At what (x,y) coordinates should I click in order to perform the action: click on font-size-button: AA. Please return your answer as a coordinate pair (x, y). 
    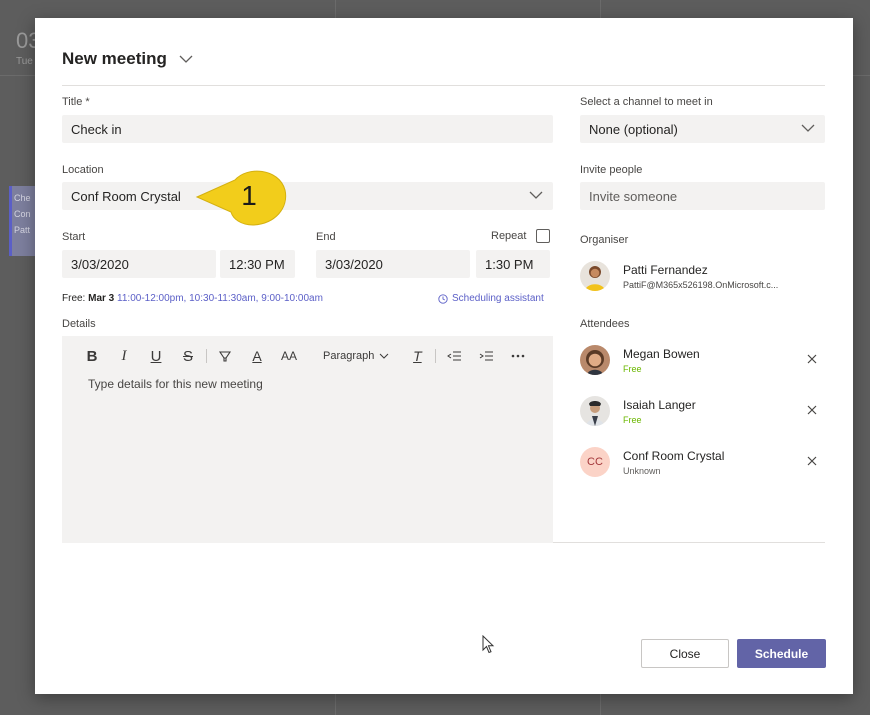
    Looking at the image, I should click on (289, 356).